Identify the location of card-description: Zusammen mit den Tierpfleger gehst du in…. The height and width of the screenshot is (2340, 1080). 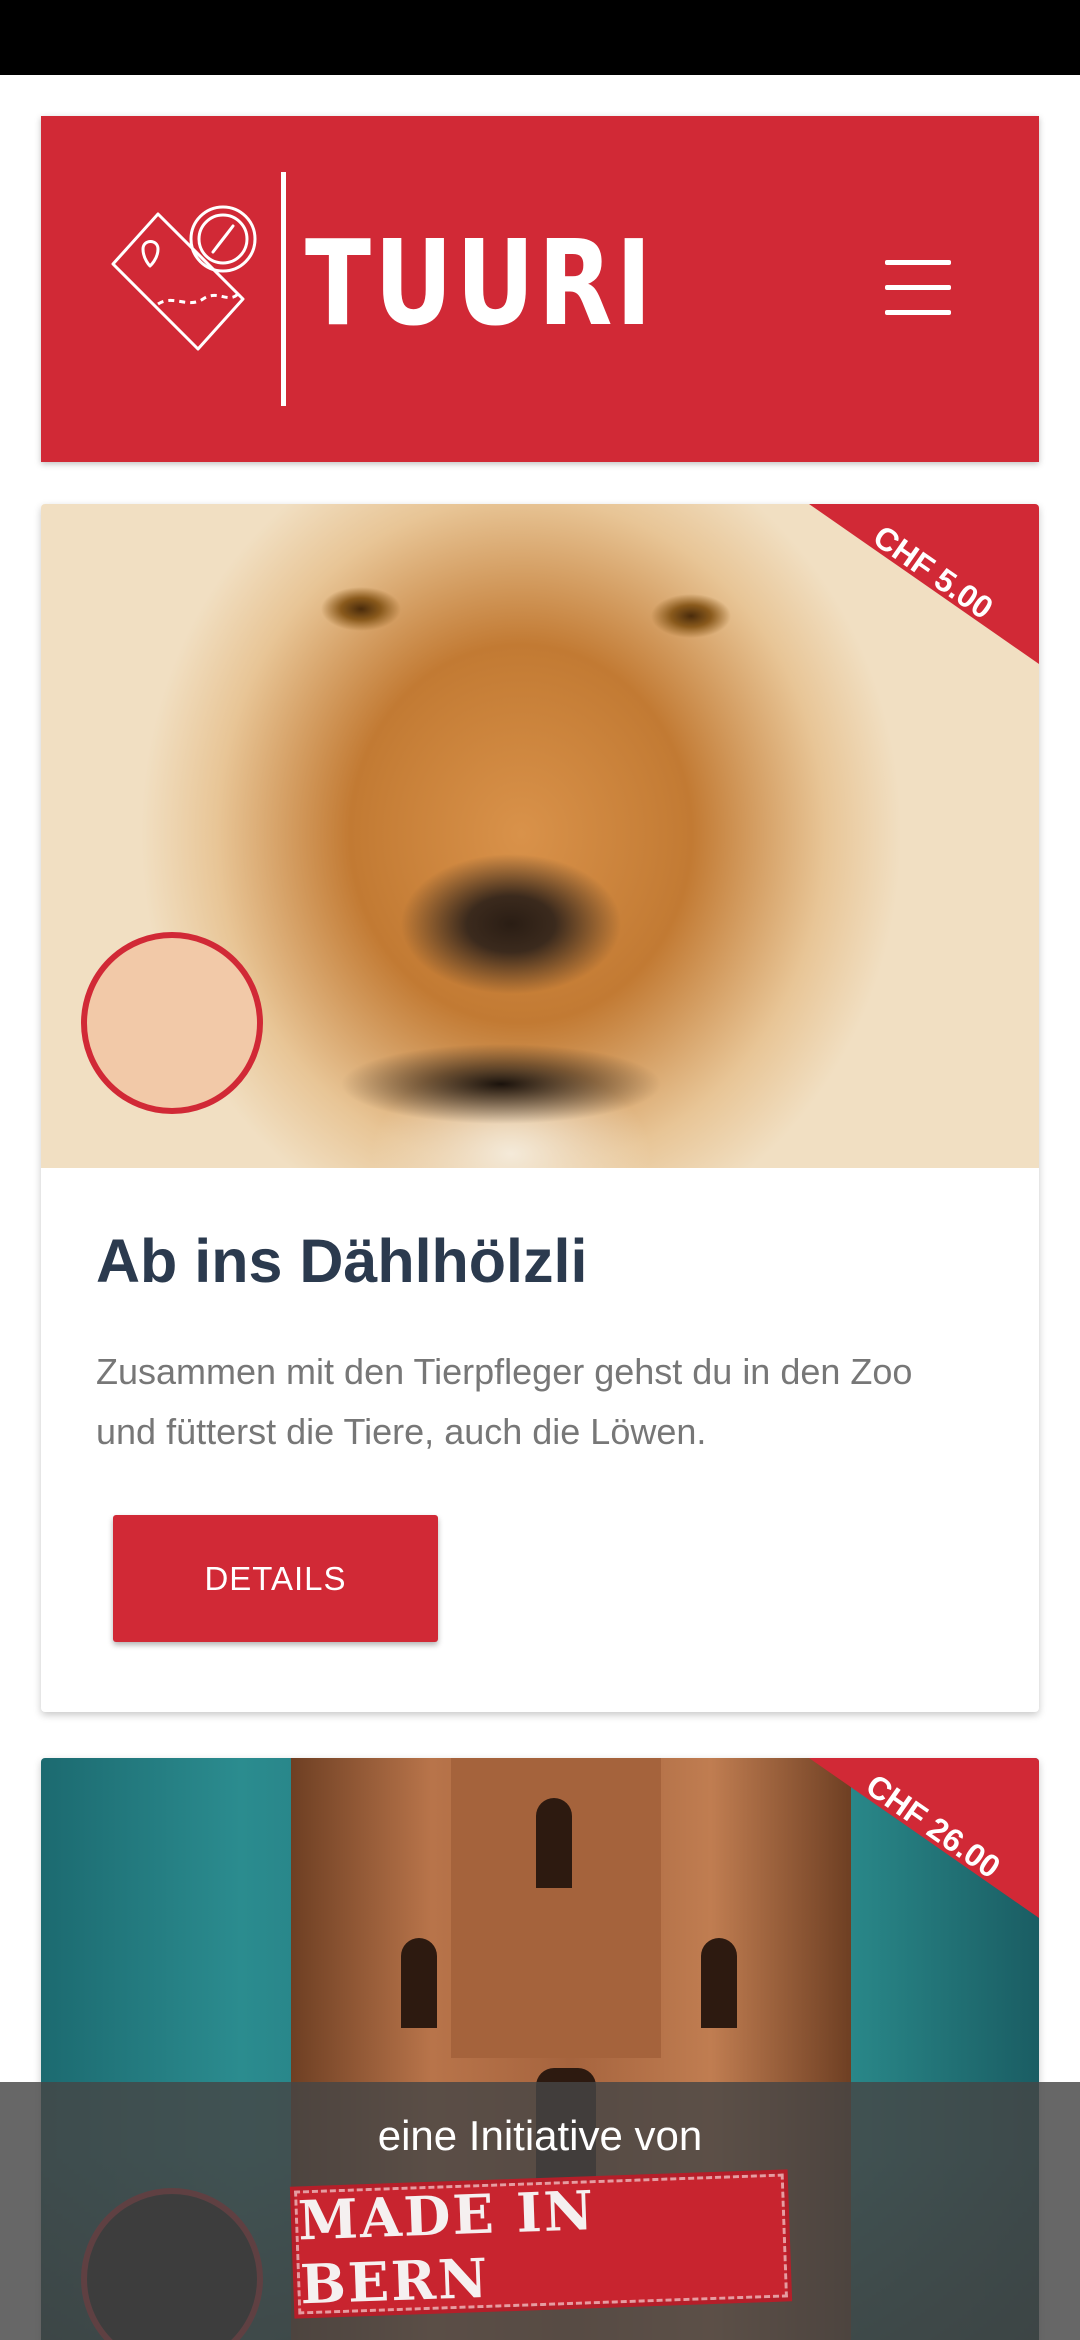
(504, 1401).